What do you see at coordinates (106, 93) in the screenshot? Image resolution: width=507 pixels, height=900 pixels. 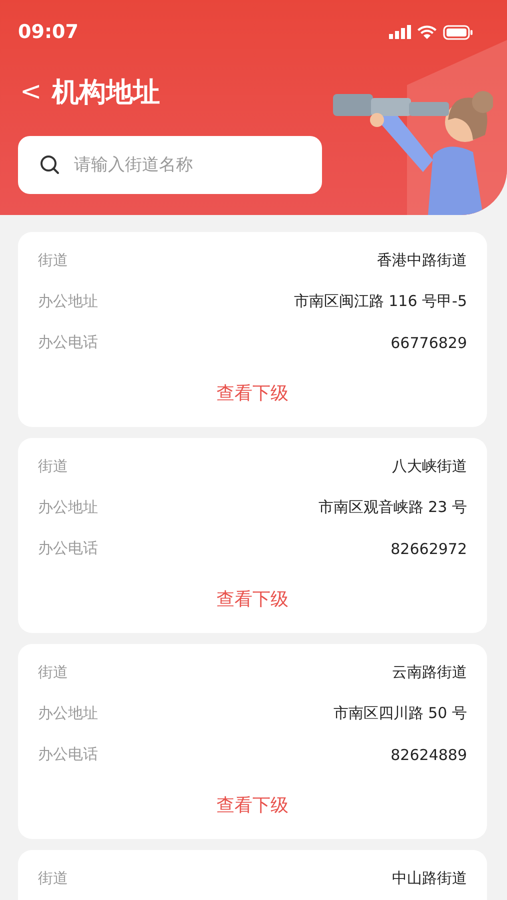 I see `page-title: 机构地址` at bounding box center [106, 93].